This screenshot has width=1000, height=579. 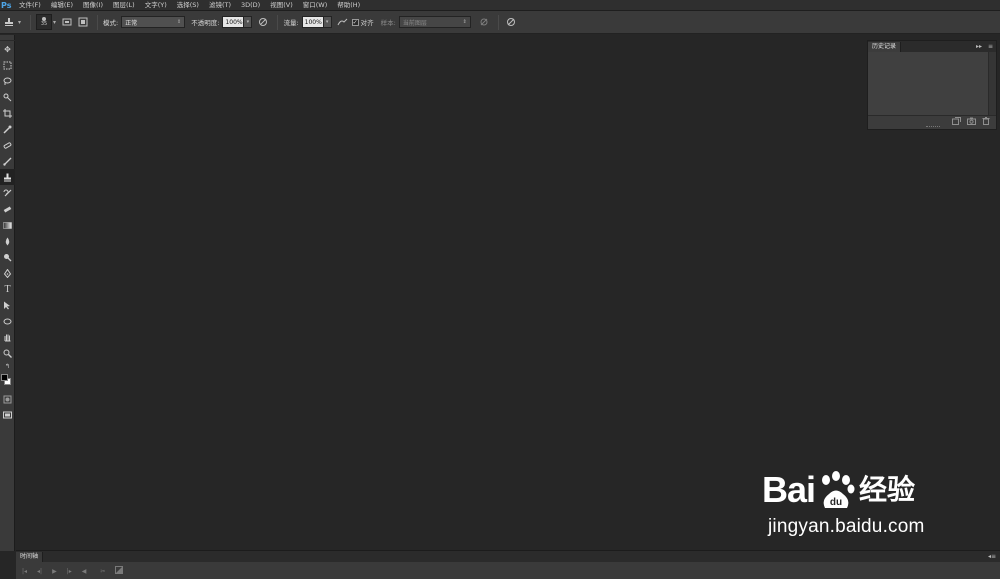 I want to click on menu-layer: 图层(L), so click(x=124, y=5).